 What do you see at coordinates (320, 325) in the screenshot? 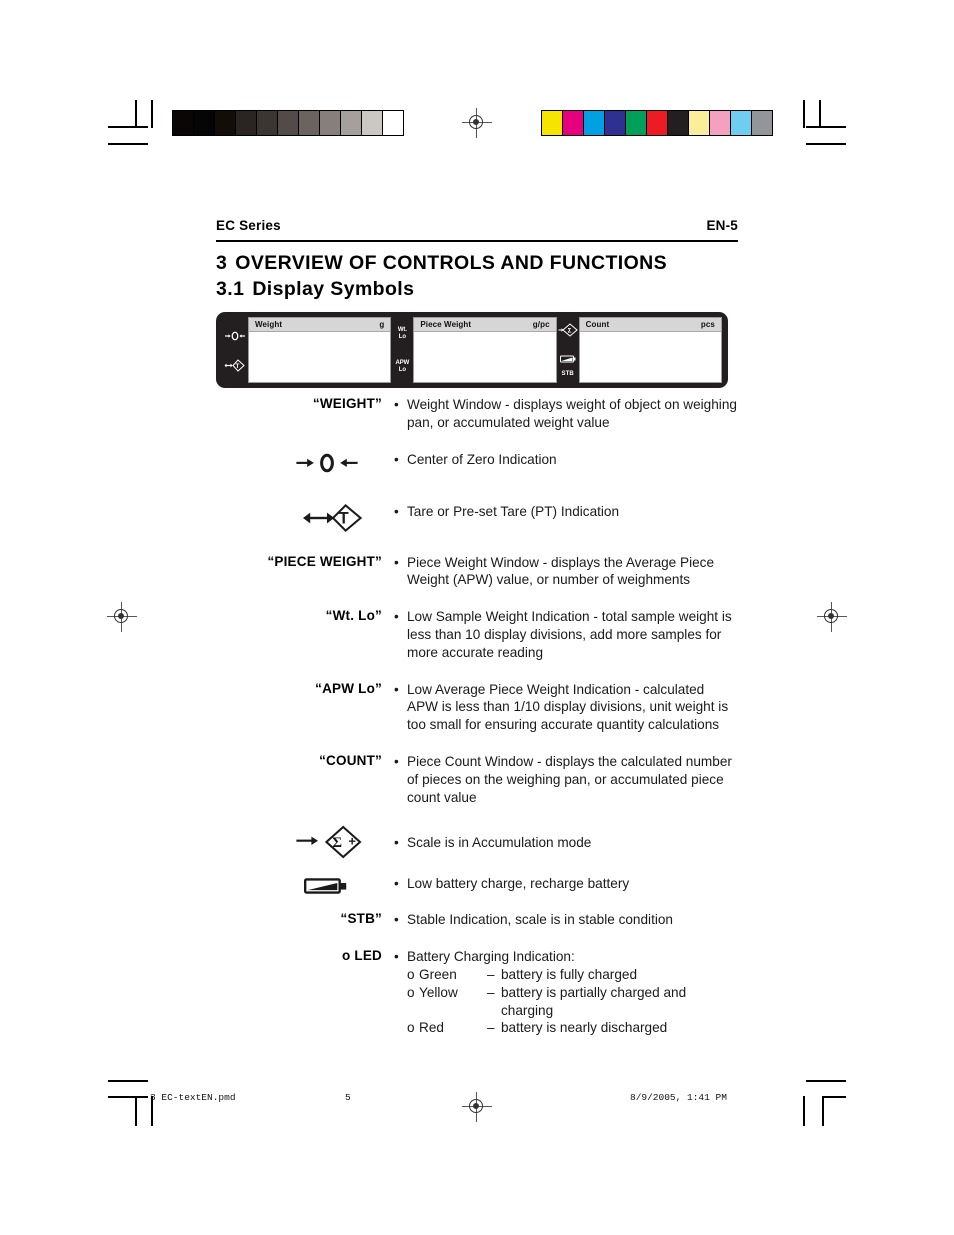
I see `lcd-weight-window-title-bar: Weight g` at bounding box center [320, 325].